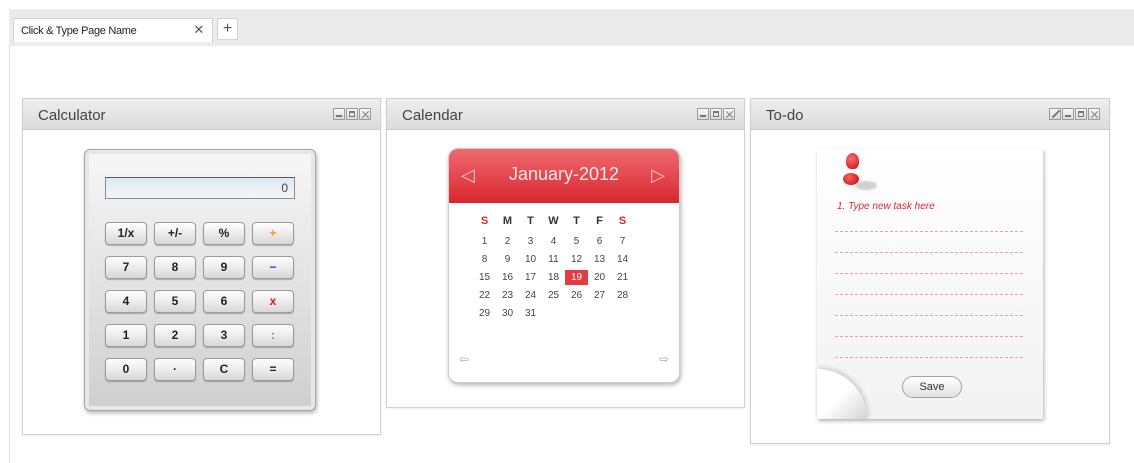  Describe the element at coordinates (664, 359) in the screenshot. I see `next-arrow-icon: ⇨` at that location.